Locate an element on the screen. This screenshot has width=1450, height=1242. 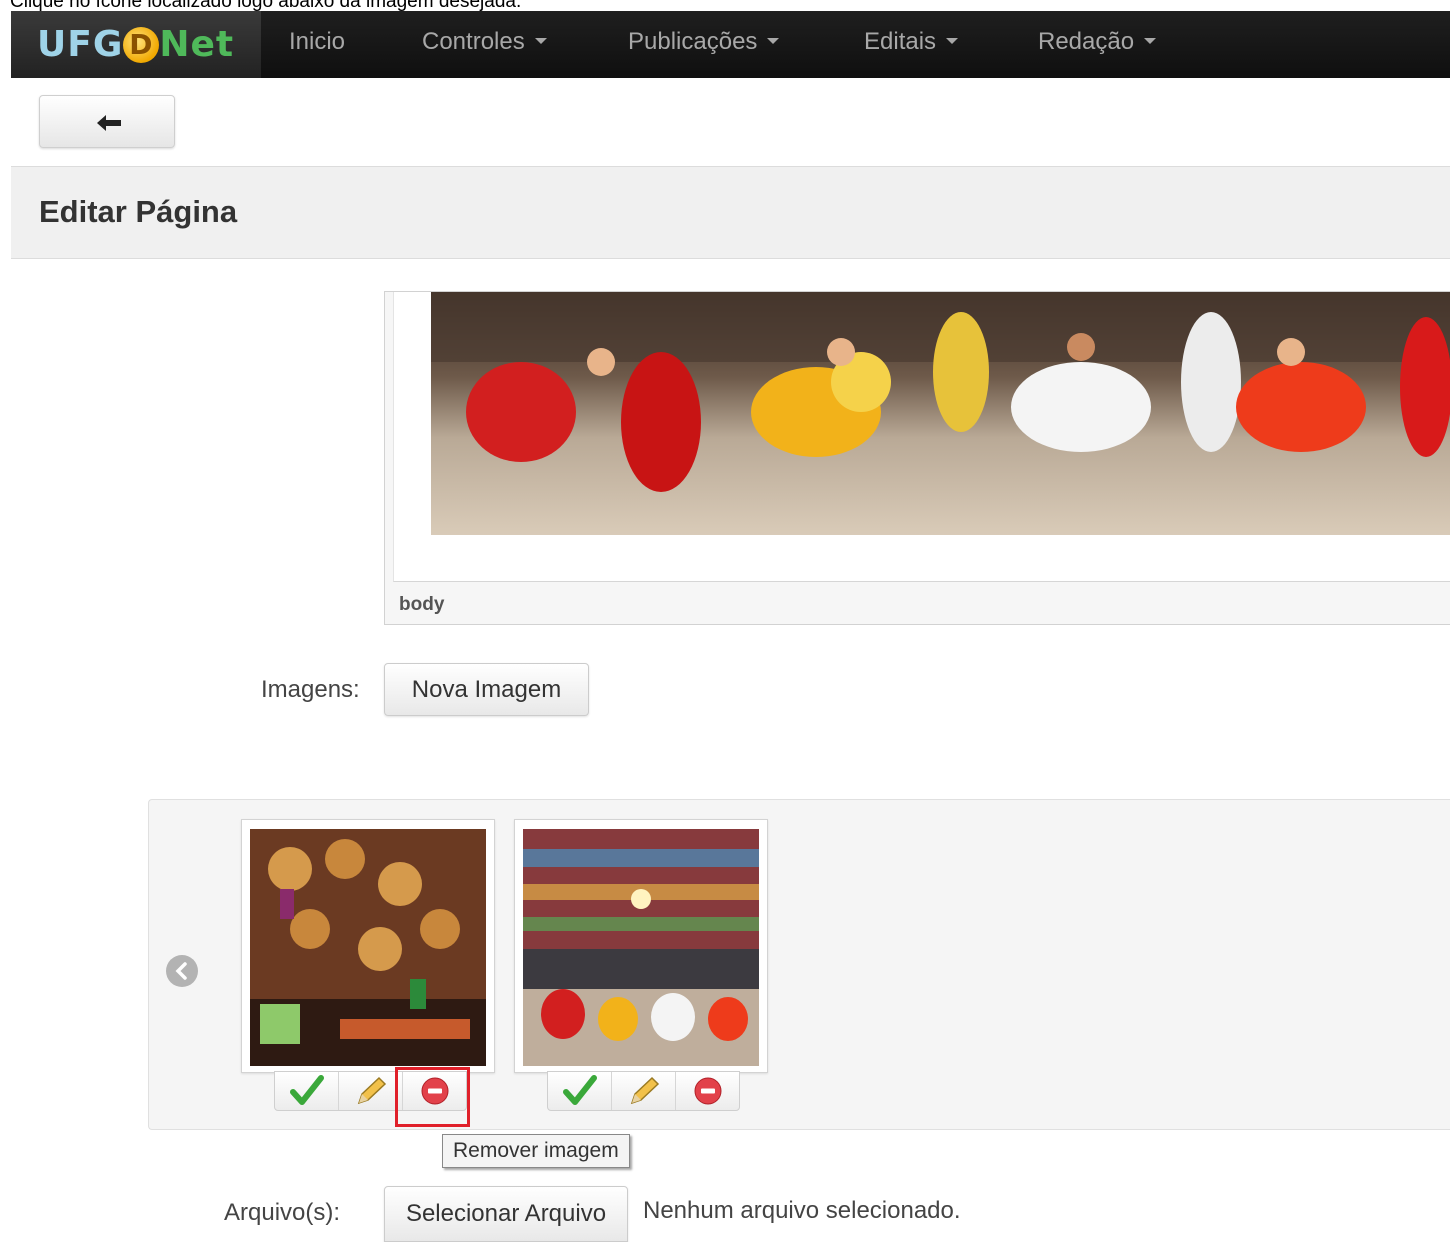
select-file-button: Selecionar Arquivo is located at coordinates (506, 1214).